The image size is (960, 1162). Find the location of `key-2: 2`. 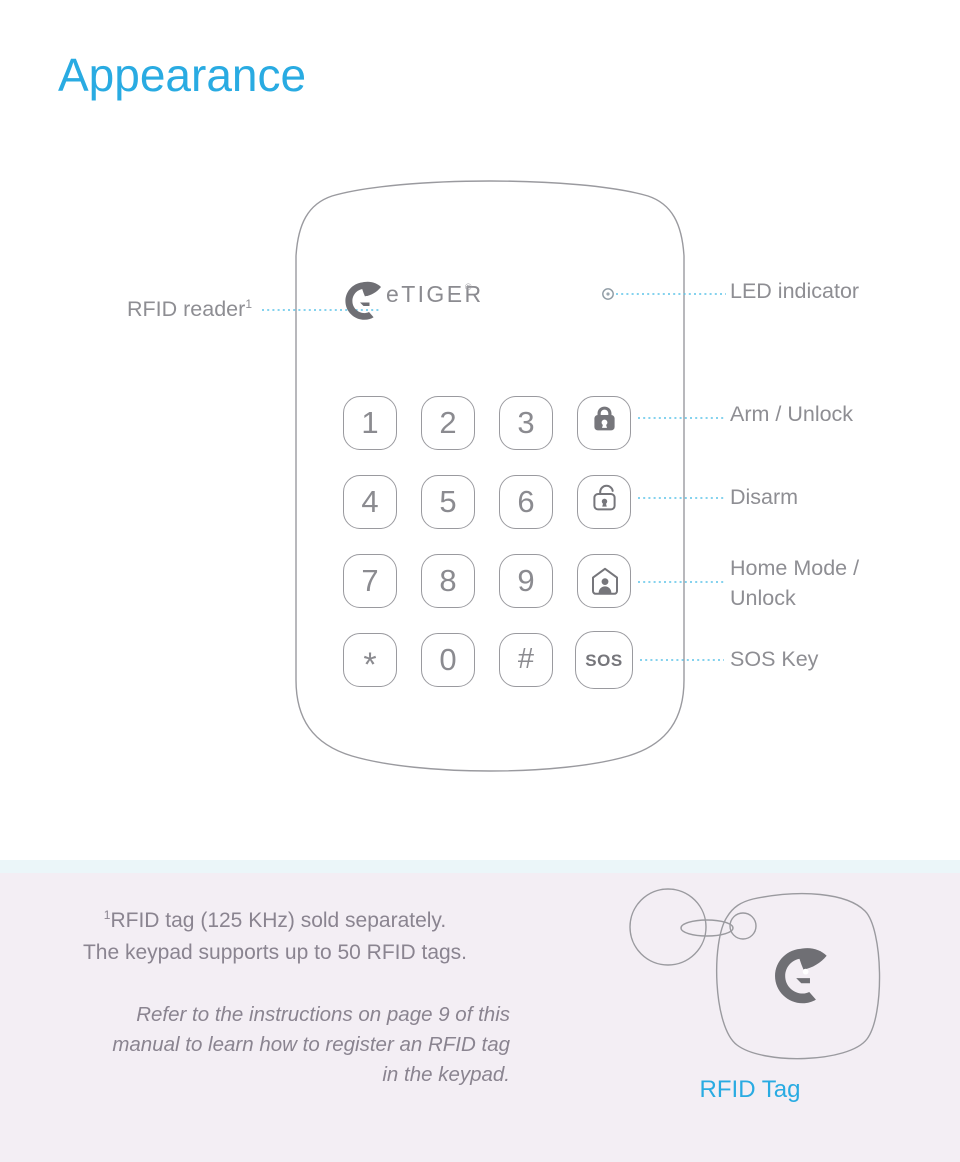

key-2: 2 is located at coordinates (448, 423).